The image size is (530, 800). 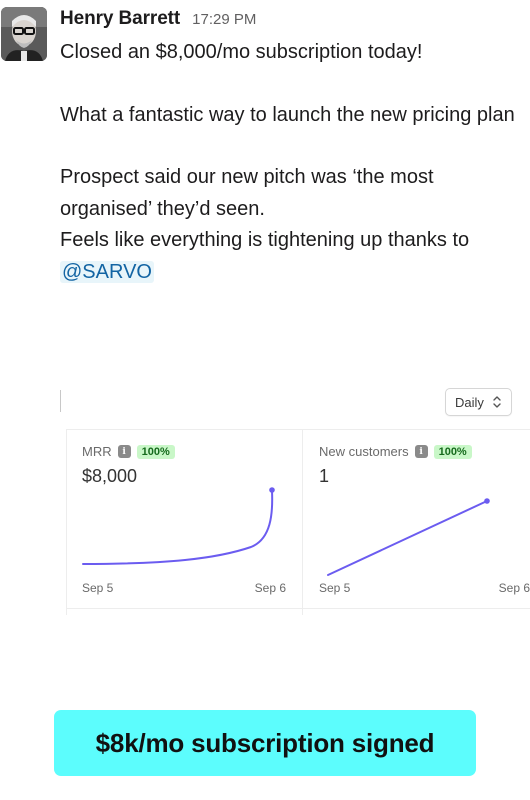 I want to click on new-customers-line, so click(x=407, y=538).